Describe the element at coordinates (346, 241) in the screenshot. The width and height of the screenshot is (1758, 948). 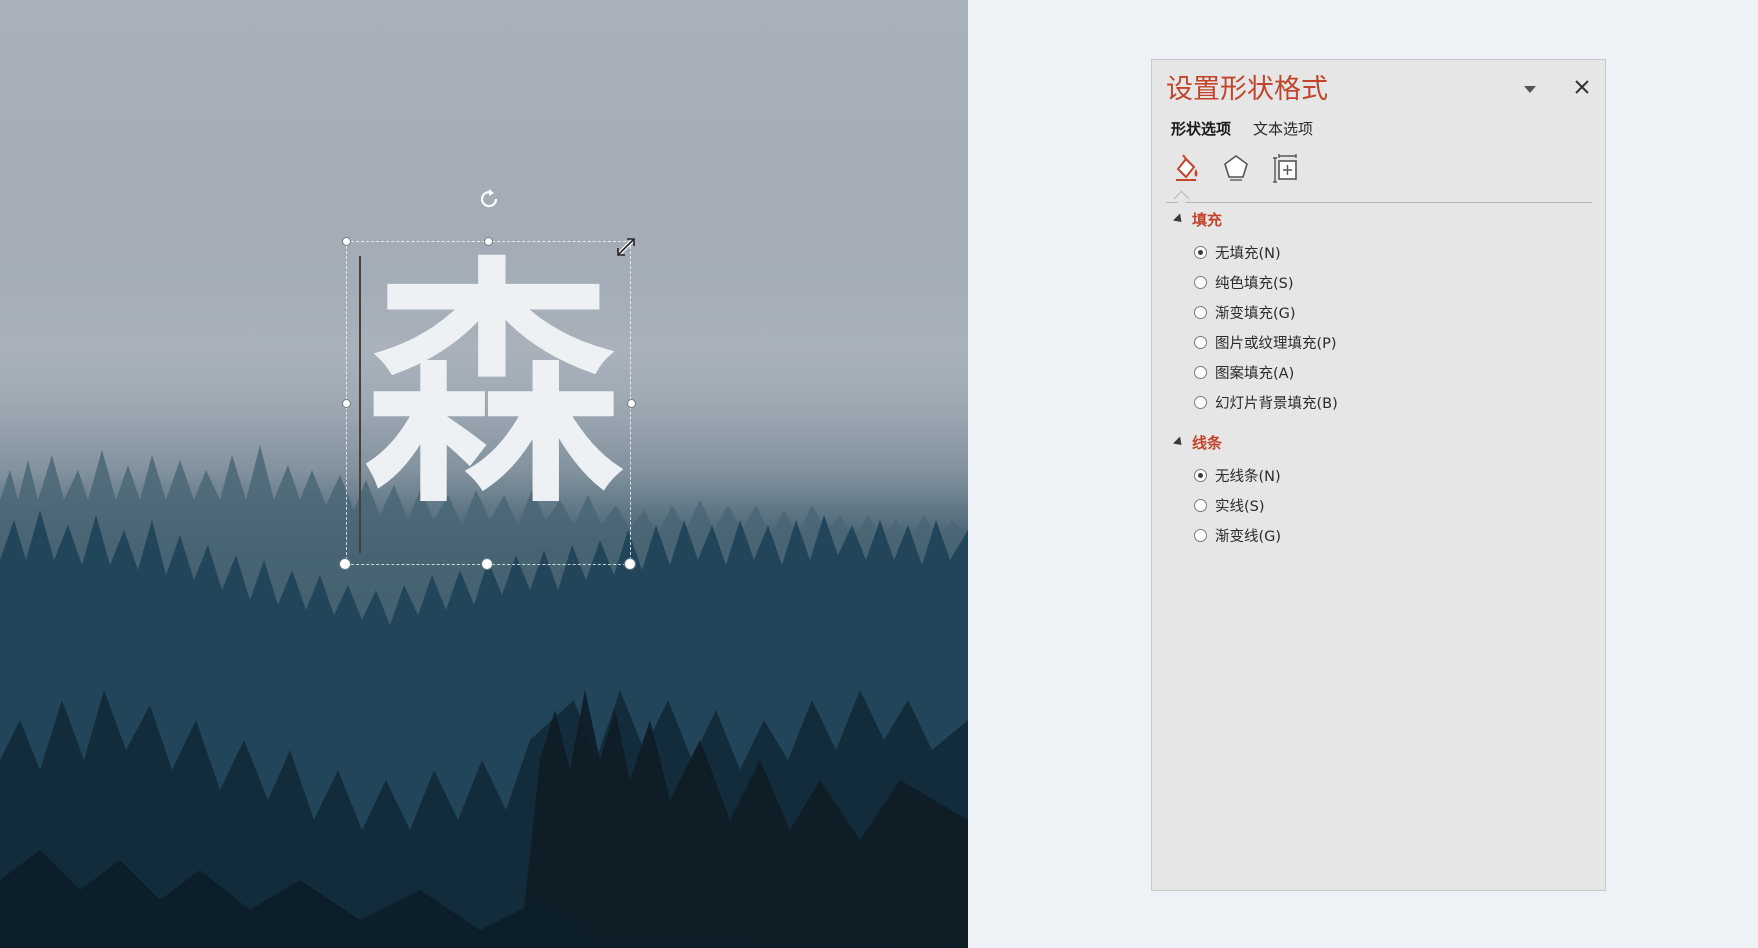
I see `resize-handle-top-left` at that location.